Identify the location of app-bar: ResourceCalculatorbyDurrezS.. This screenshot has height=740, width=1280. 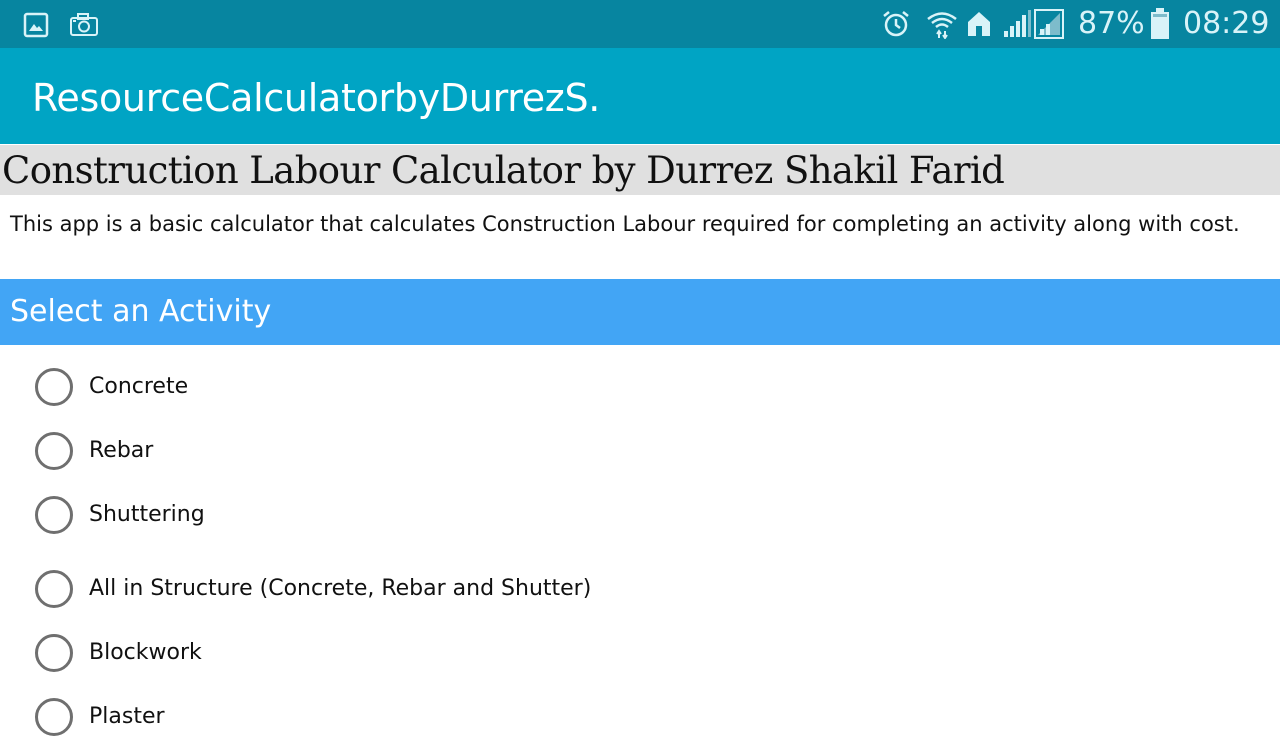
(640, 96).